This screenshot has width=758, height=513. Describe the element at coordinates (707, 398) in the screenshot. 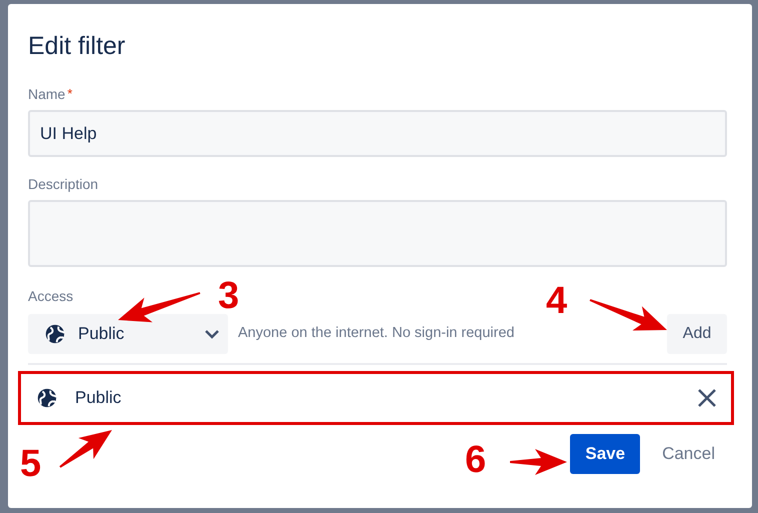

I see `close-icon` at that location.